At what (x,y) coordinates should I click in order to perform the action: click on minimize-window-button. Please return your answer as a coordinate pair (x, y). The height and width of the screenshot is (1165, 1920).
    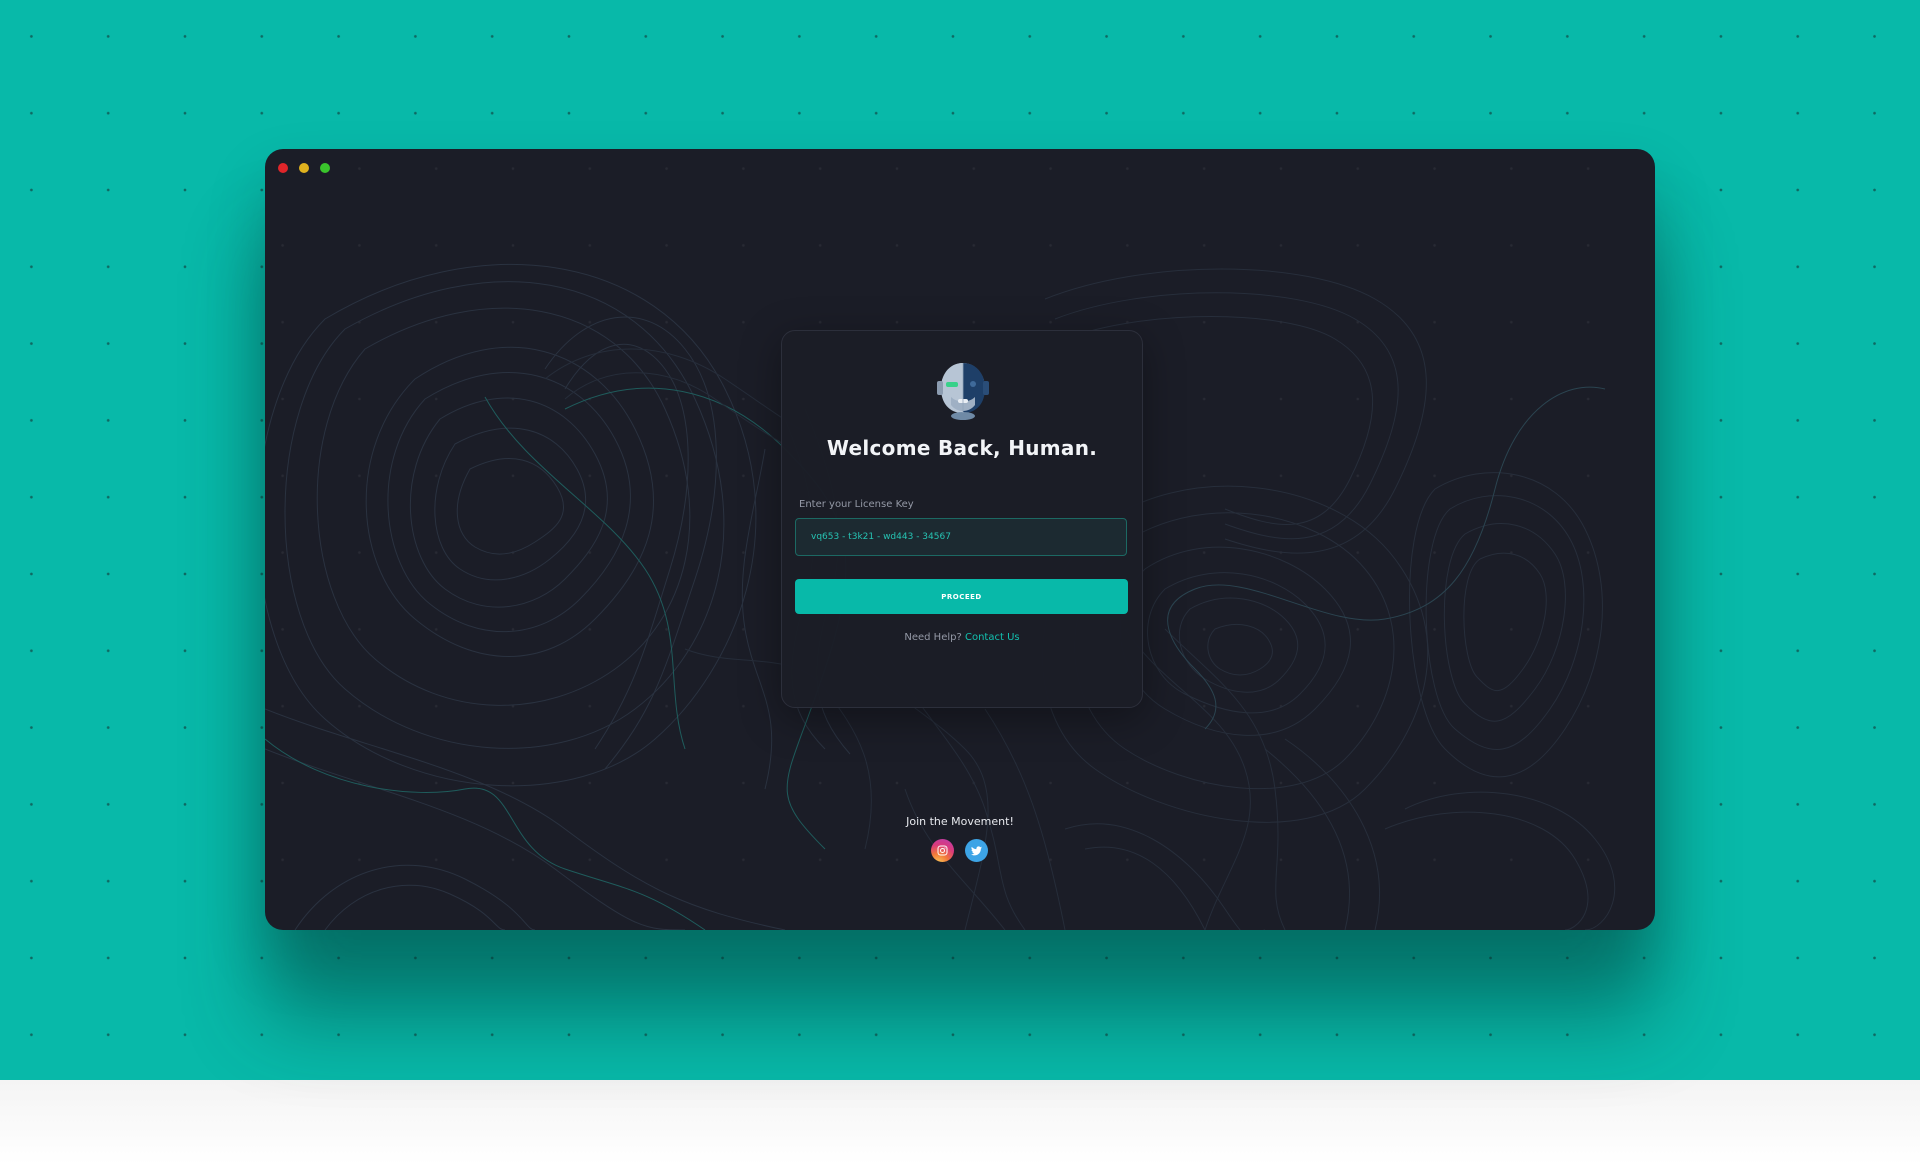
    Looking at the image, I should click on (304, 168).